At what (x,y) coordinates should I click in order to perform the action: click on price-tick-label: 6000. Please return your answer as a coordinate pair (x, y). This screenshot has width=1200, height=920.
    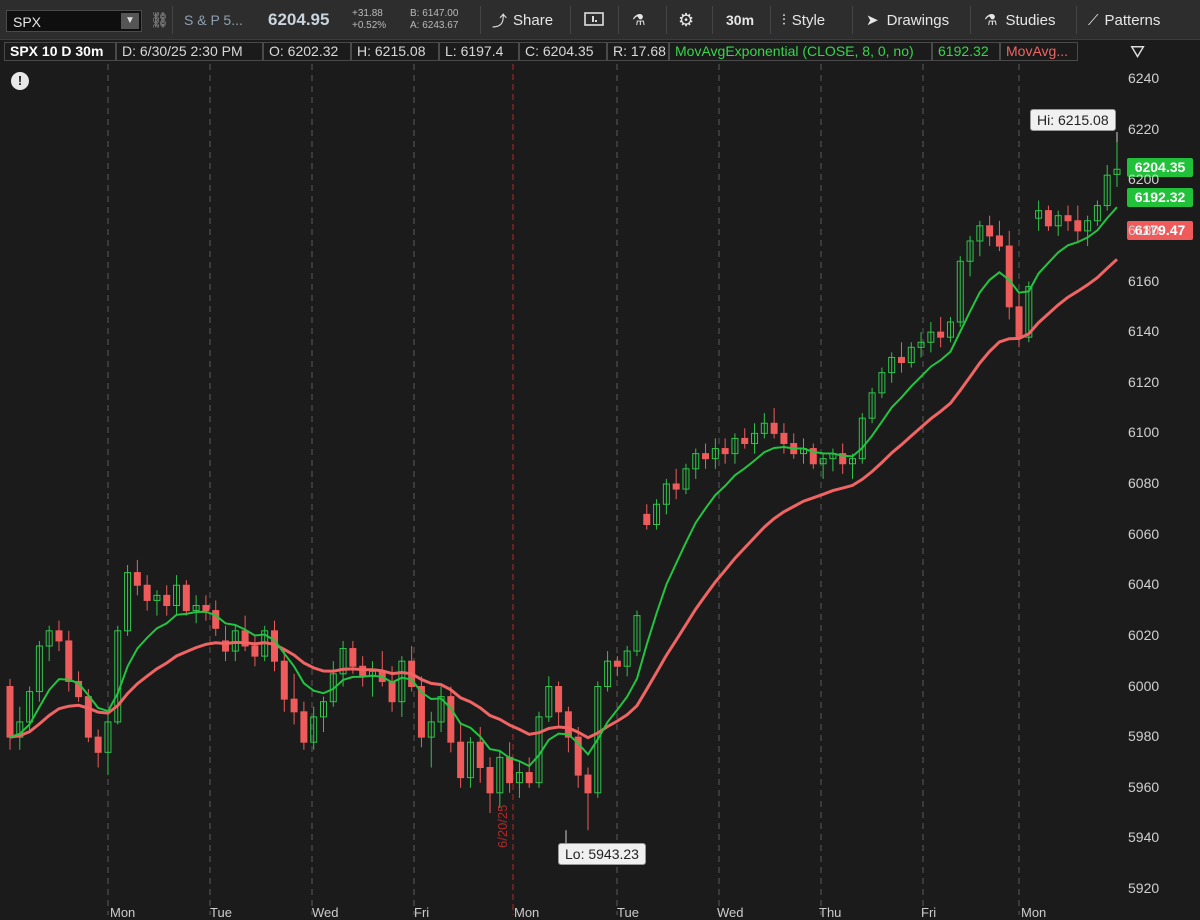
    Looking at the image, I should click on (1144, 685).